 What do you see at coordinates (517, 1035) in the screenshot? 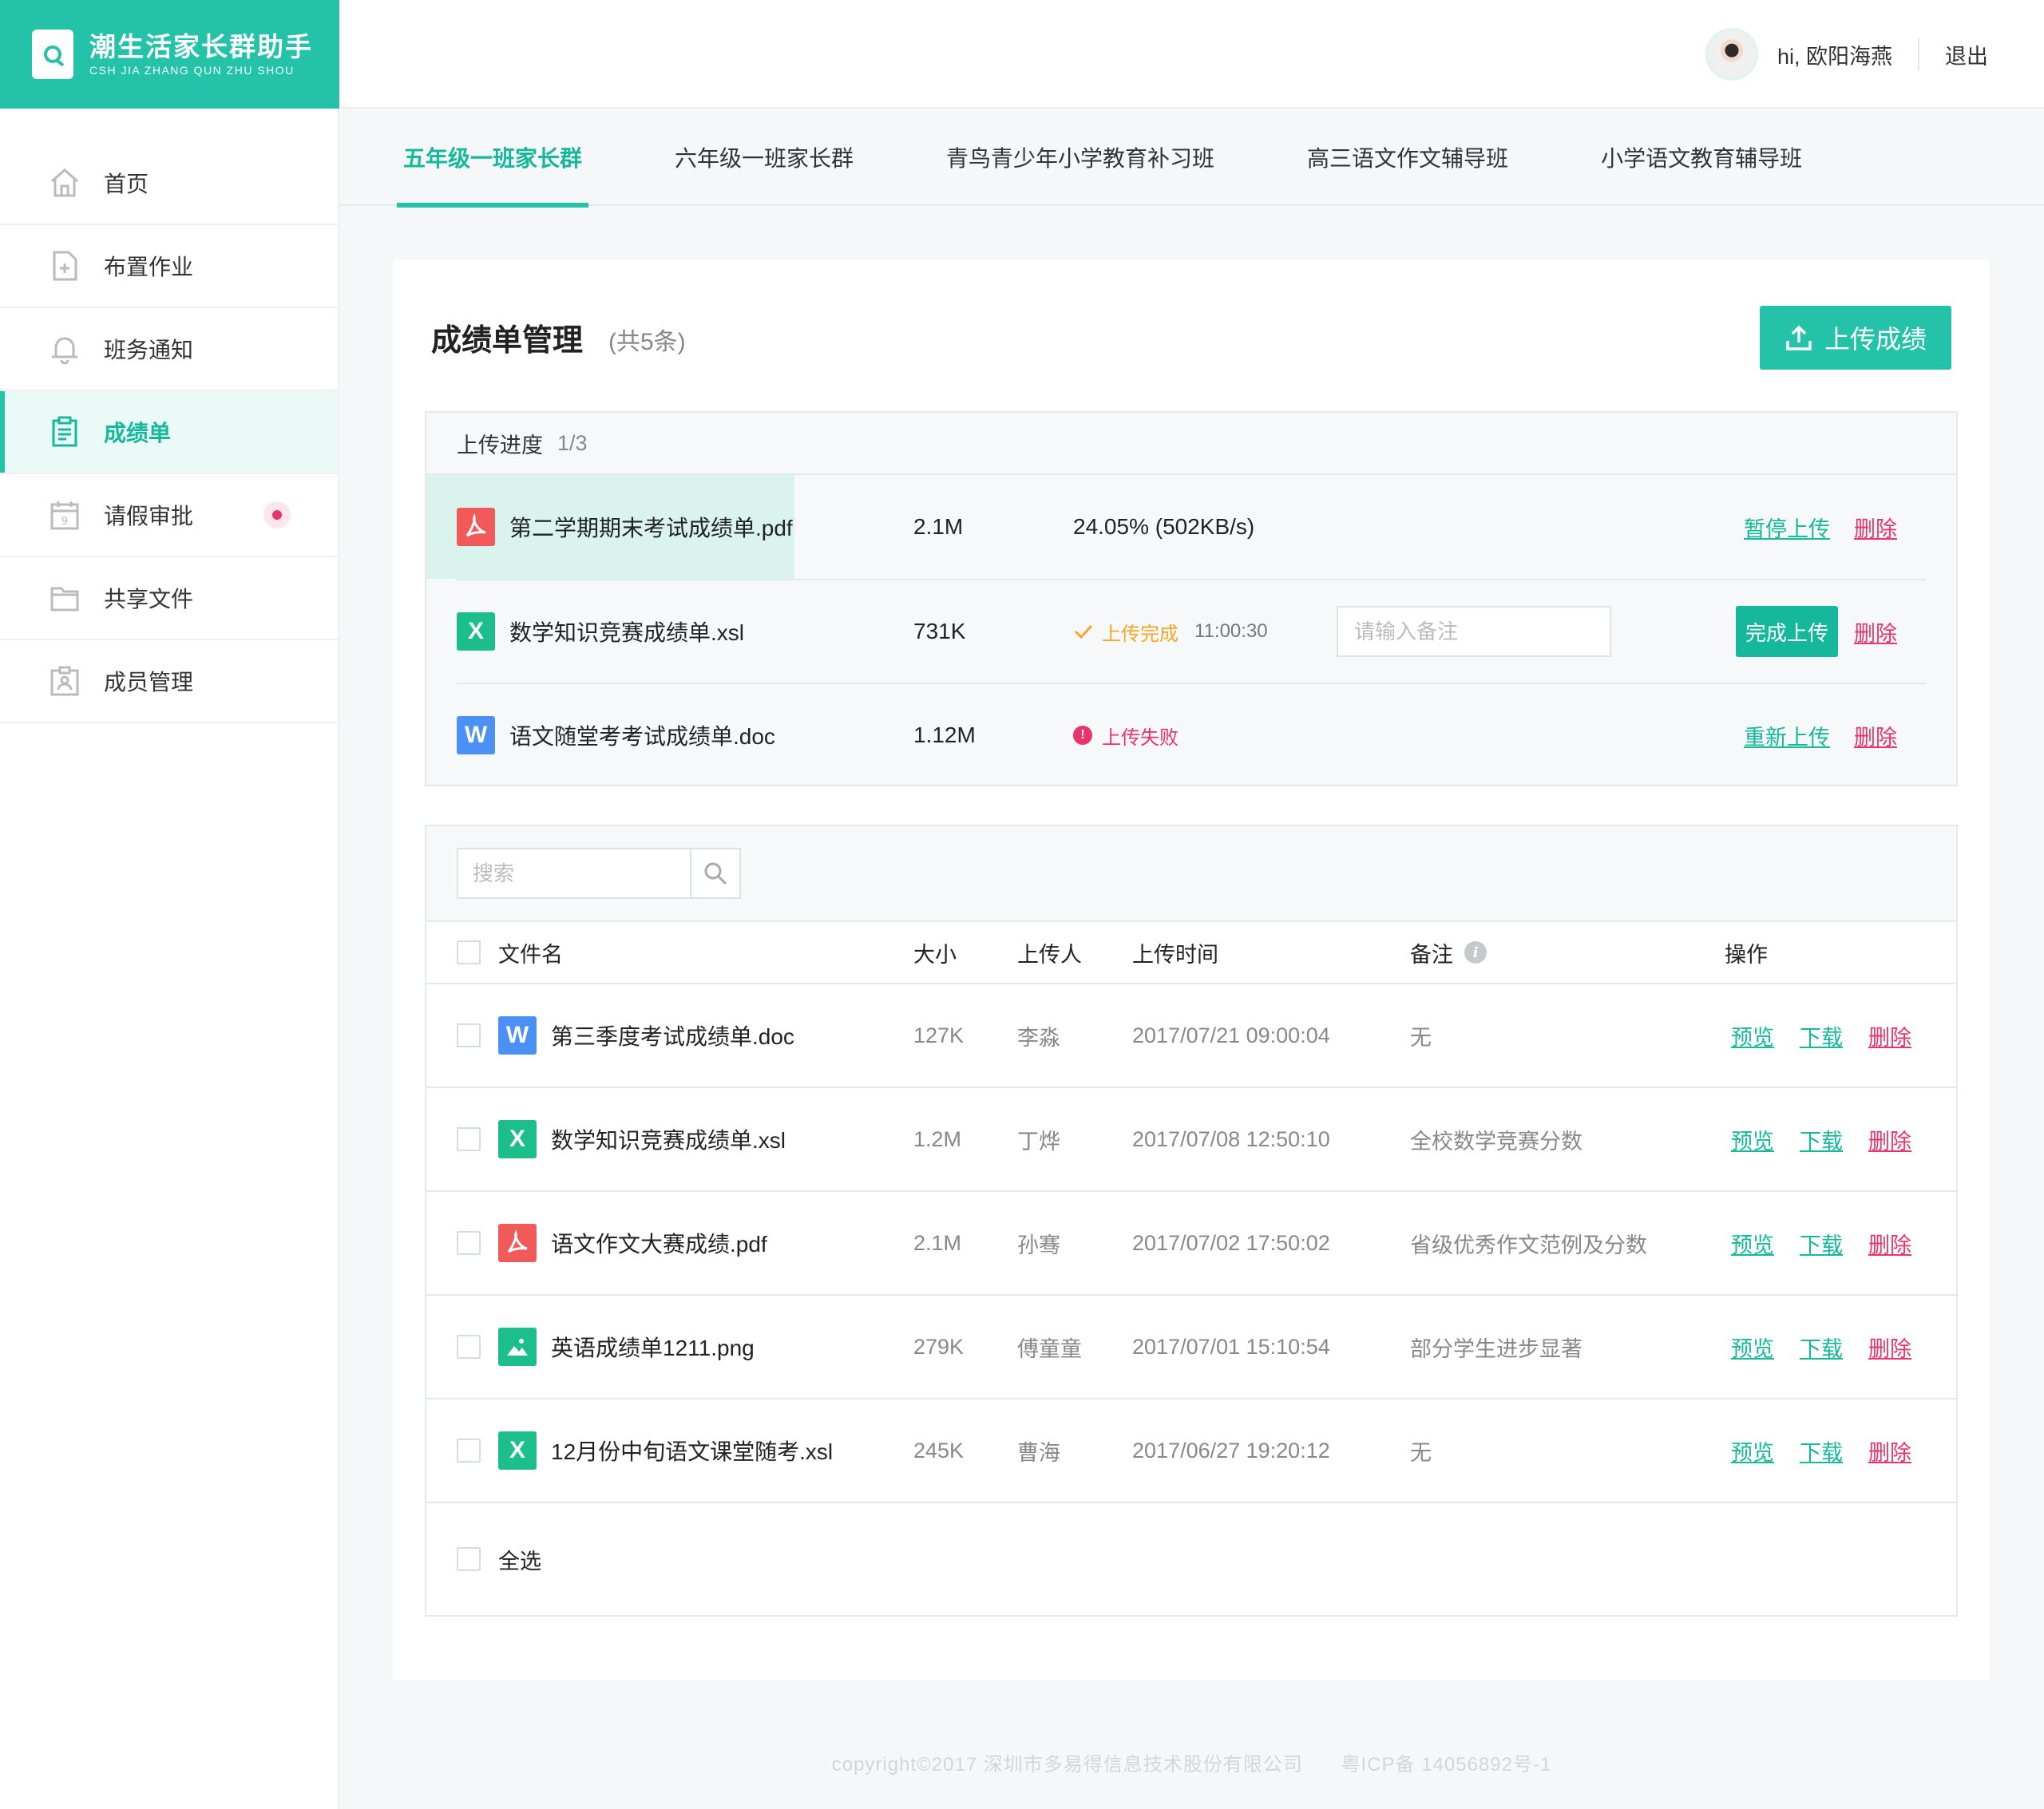
I see `word-file-icon: W` at bounding box center [517, 1035].